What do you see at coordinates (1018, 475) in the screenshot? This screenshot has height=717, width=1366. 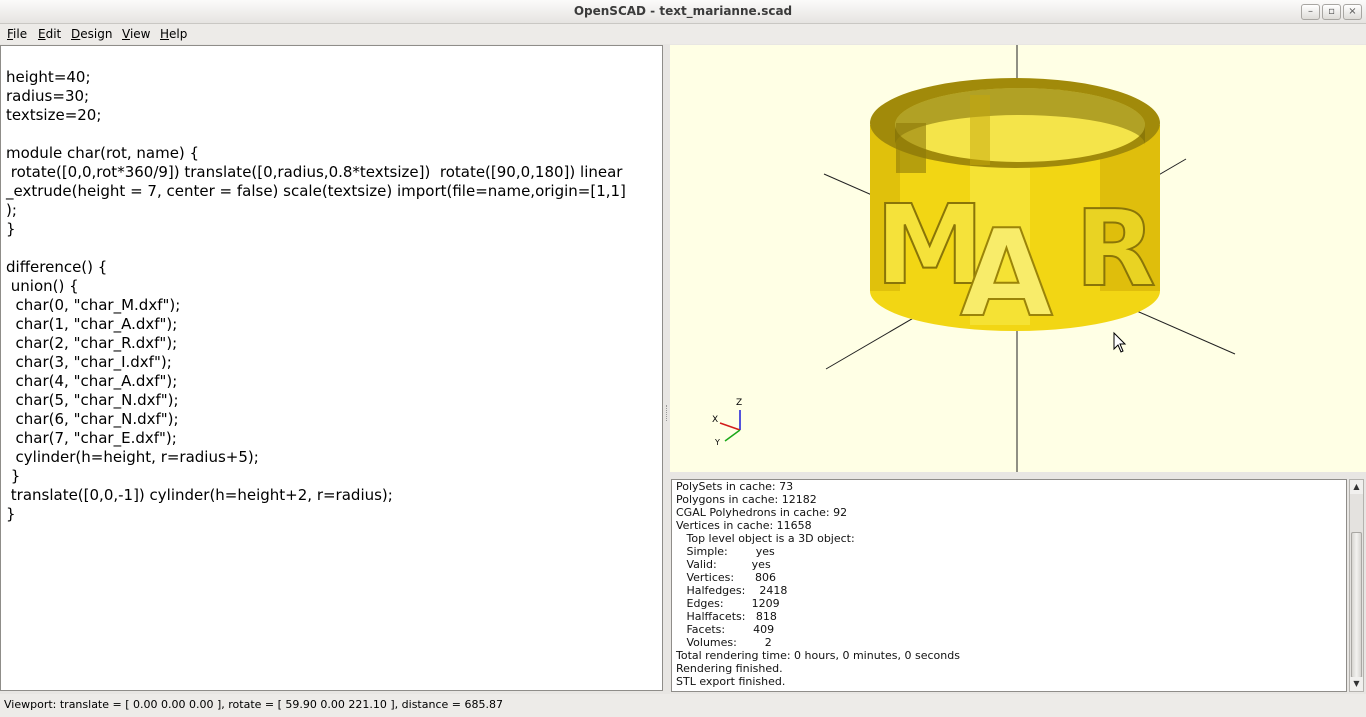 I see `horizontal-splitter` at bounding box center [1018, 475].